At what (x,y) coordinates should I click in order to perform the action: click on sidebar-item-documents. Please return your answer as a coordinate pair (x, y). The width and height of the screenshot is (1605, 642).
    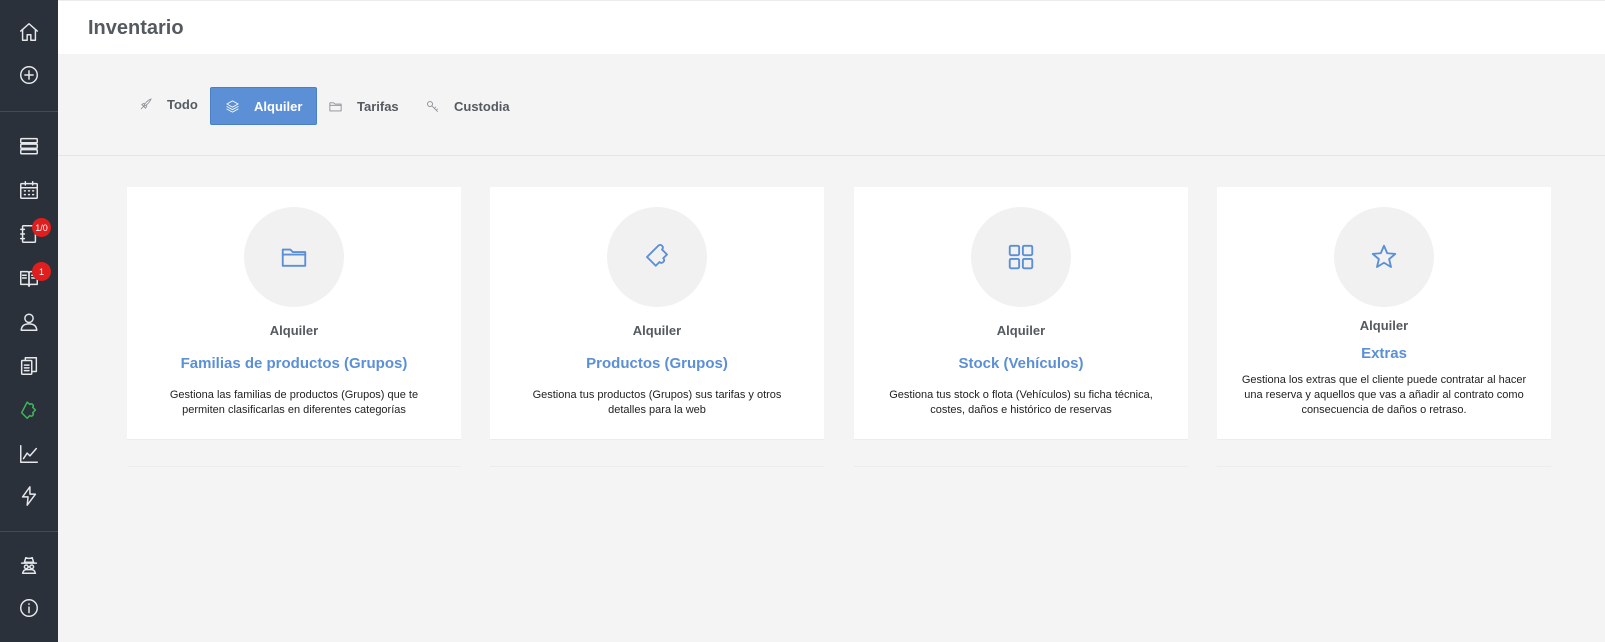
    Looking at the image, I should click on (29, 366).